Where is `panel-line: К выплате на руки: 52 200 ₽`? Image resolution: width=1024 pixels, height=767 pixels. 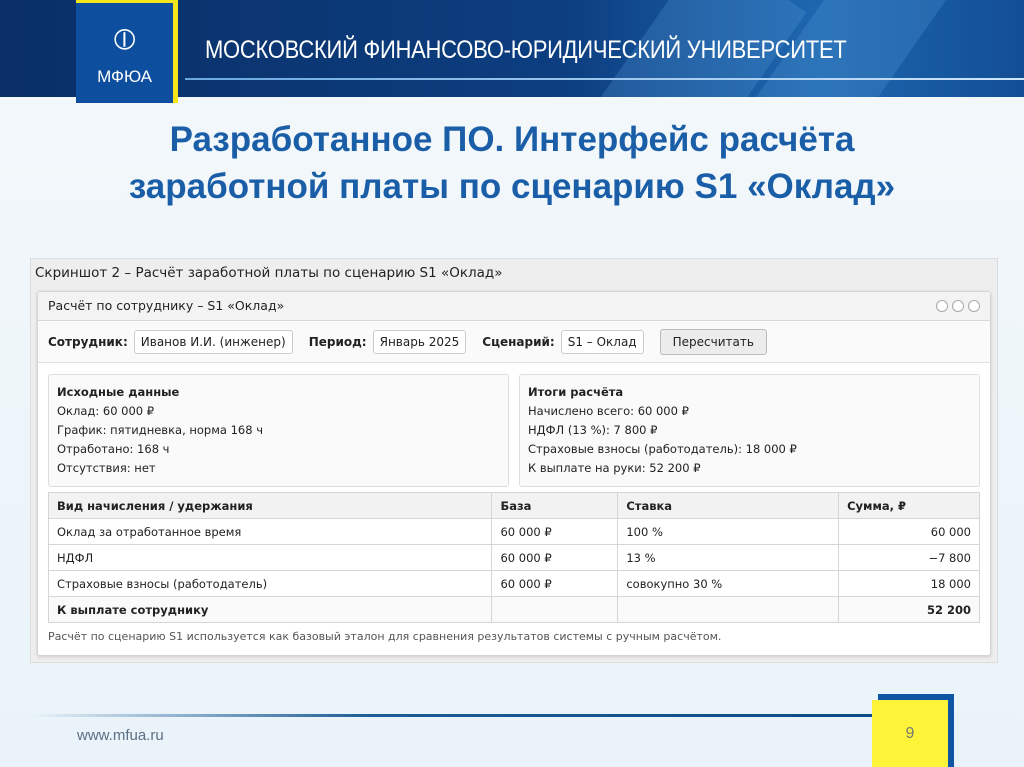
panel-line: К выплате на руки: 52 200 ₽ is located at coordinates (614, 468).